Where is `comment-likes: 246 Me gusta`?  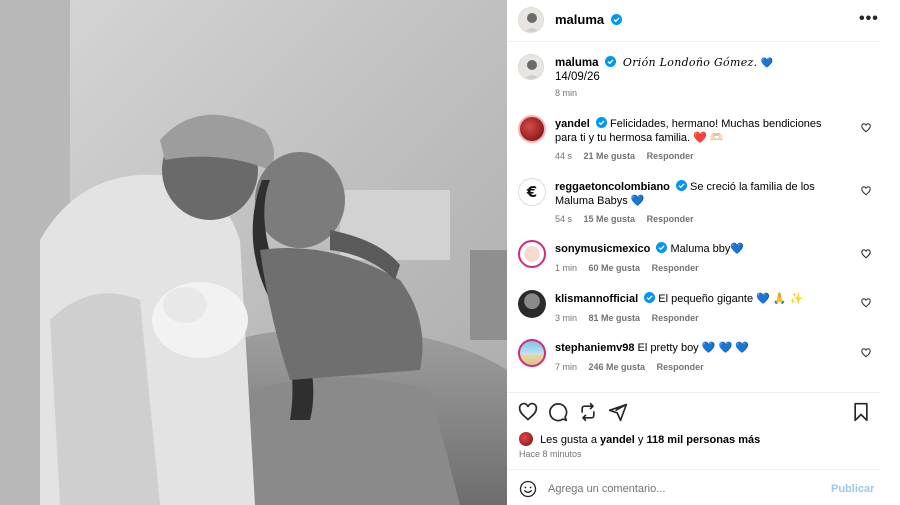
comment-likes: 246 Me gusta is located at coordinates (617, 367).